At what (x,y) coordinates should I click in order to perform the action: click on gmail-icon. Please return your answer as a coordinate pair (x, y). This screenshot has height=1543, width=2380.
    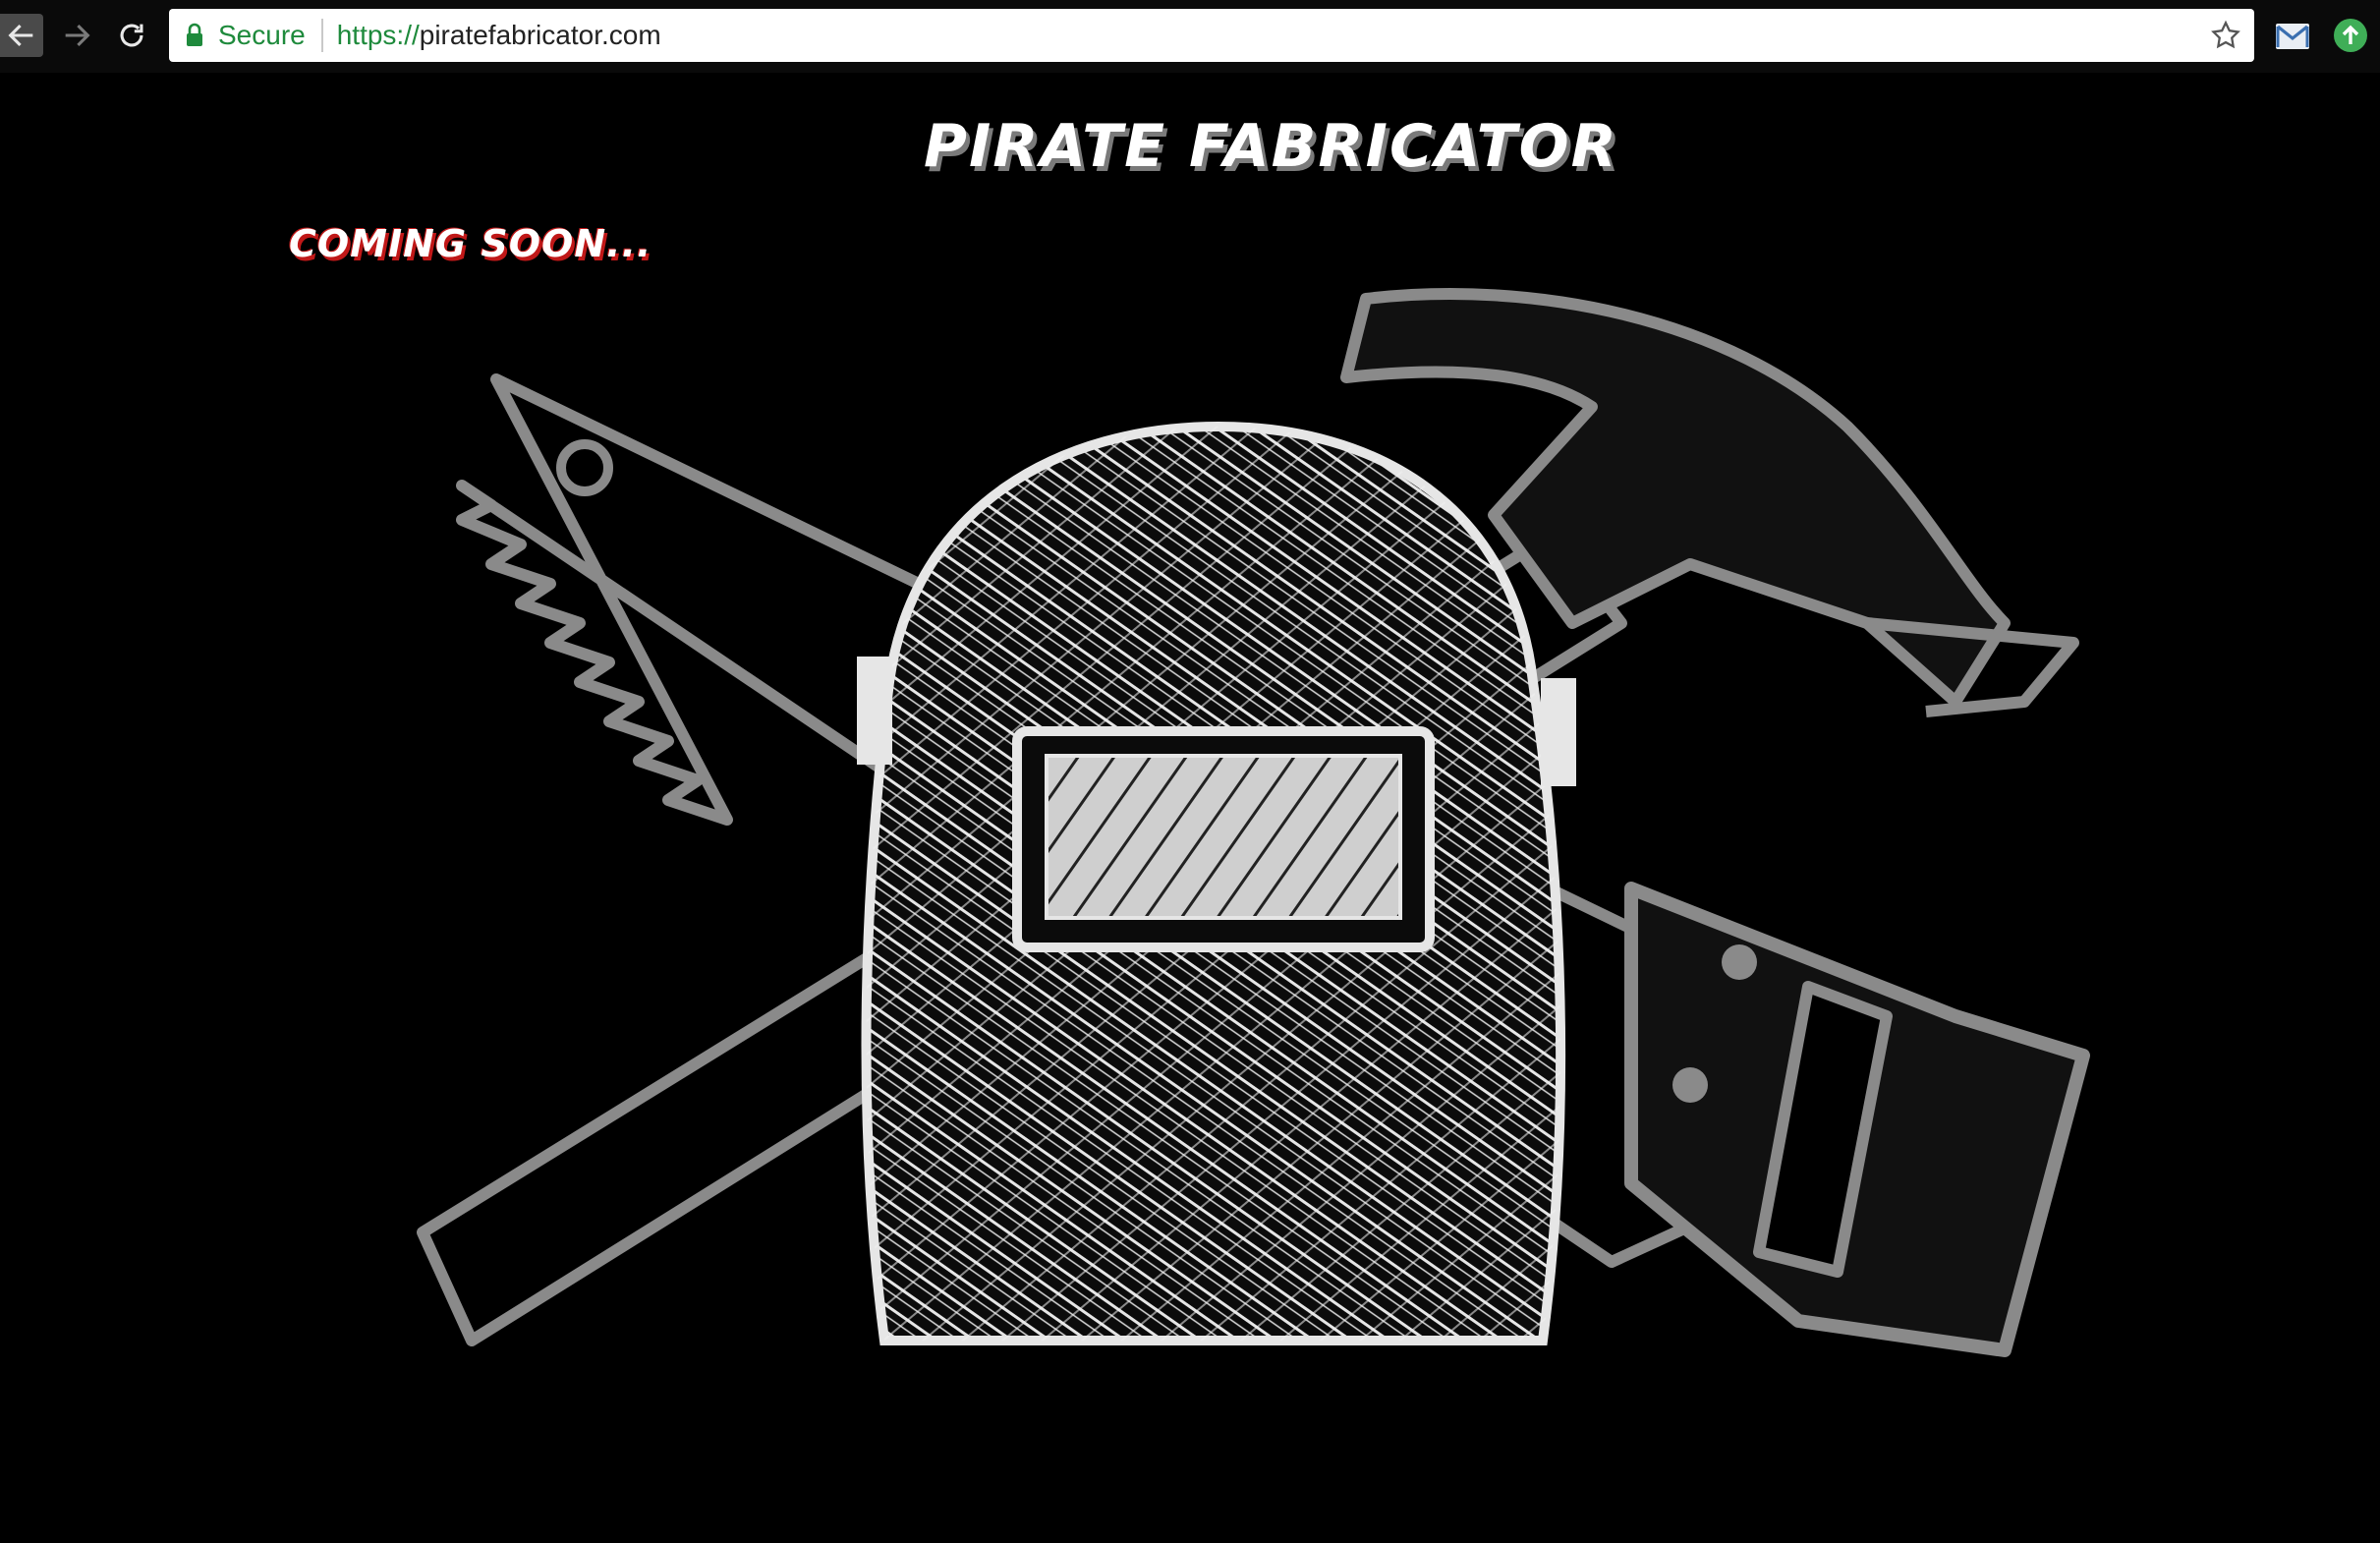
    Looking at the image, I should click on (2292, 36).